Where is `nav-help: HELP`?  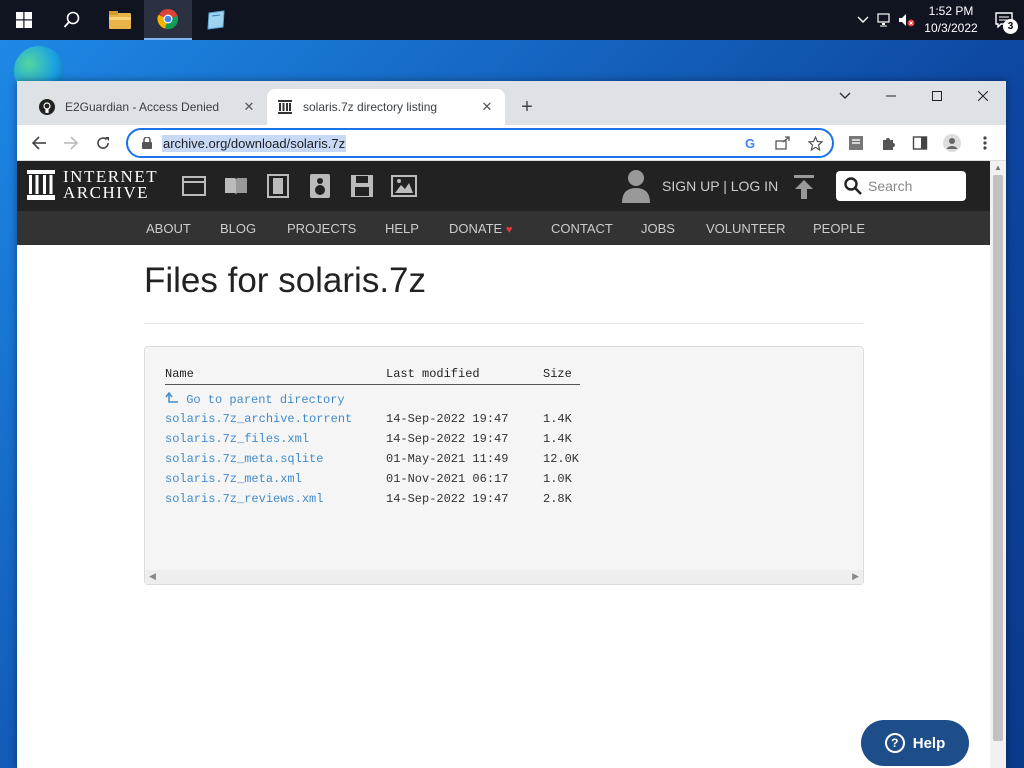
nav-help: HELP is located at coordinates (402, 228).